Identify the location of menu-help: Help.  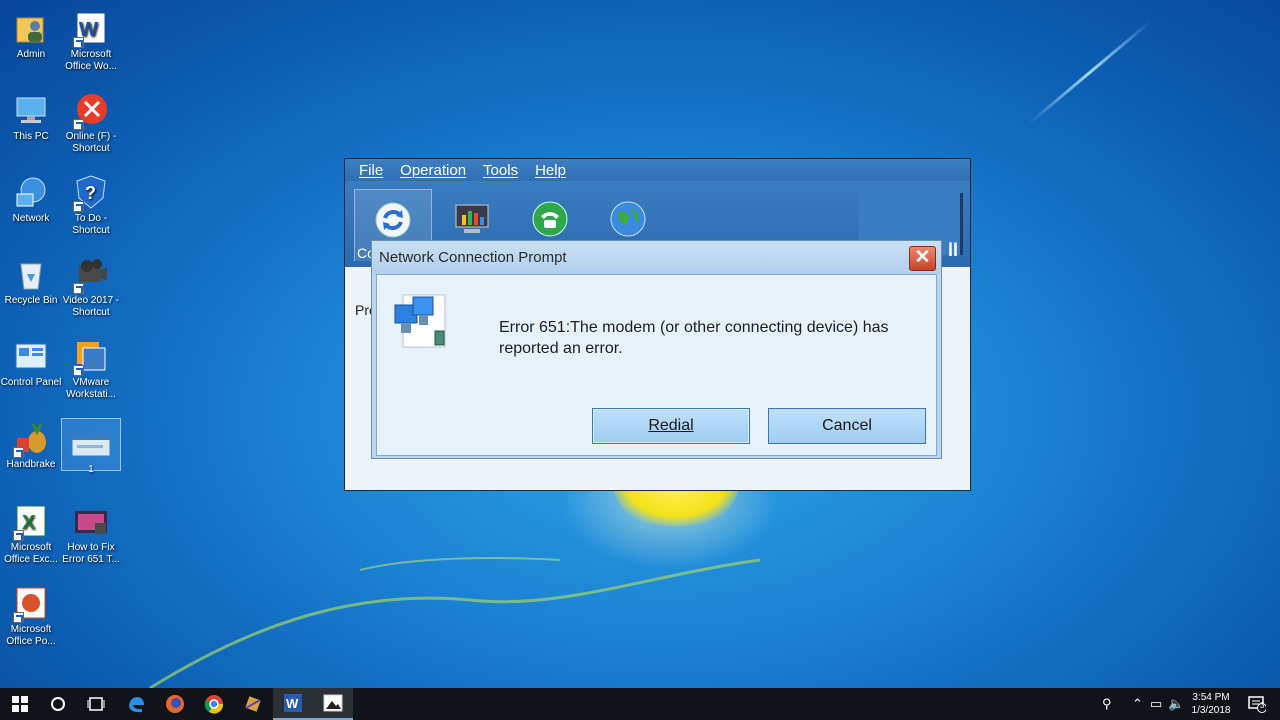
(550, 170).